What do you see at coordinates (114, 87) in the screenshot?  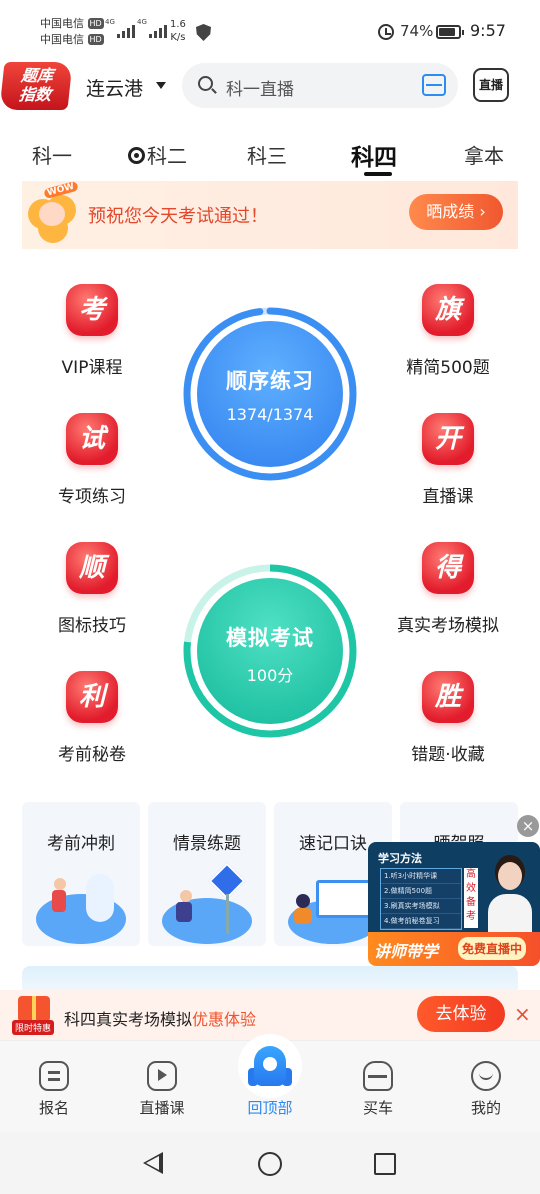 I see `city-selector: 连云港` at bounding box center [114, 87].